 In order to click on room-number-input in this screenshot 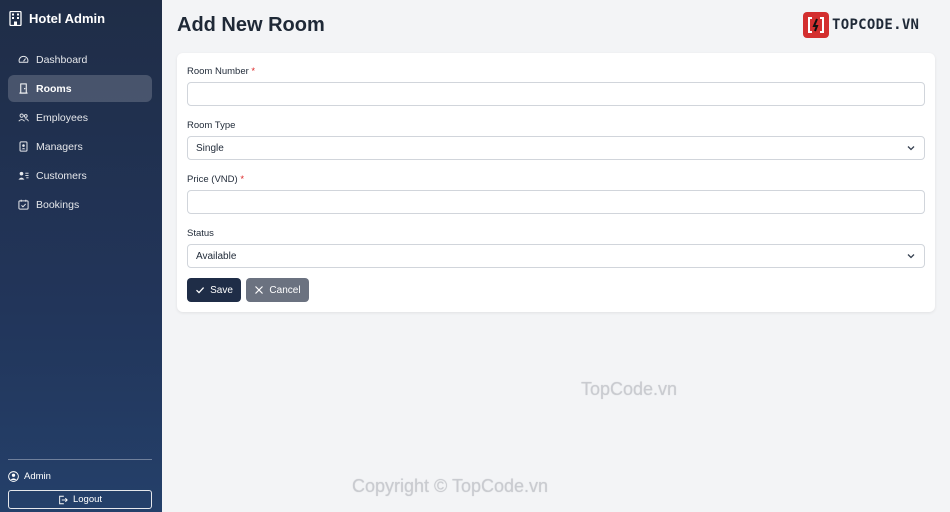, I will do `click(556, 94)`.